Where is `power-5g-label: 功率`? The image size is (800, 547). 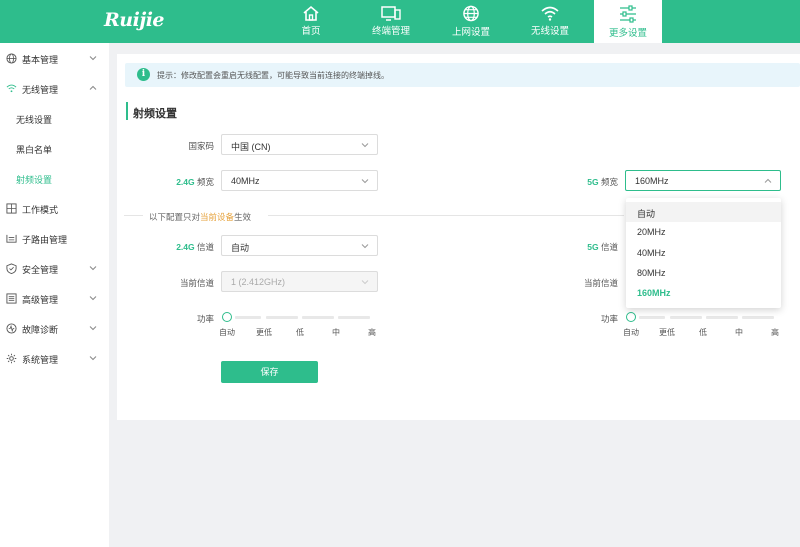
power-5g-label: 功率 is located at coordinates (609, 319).